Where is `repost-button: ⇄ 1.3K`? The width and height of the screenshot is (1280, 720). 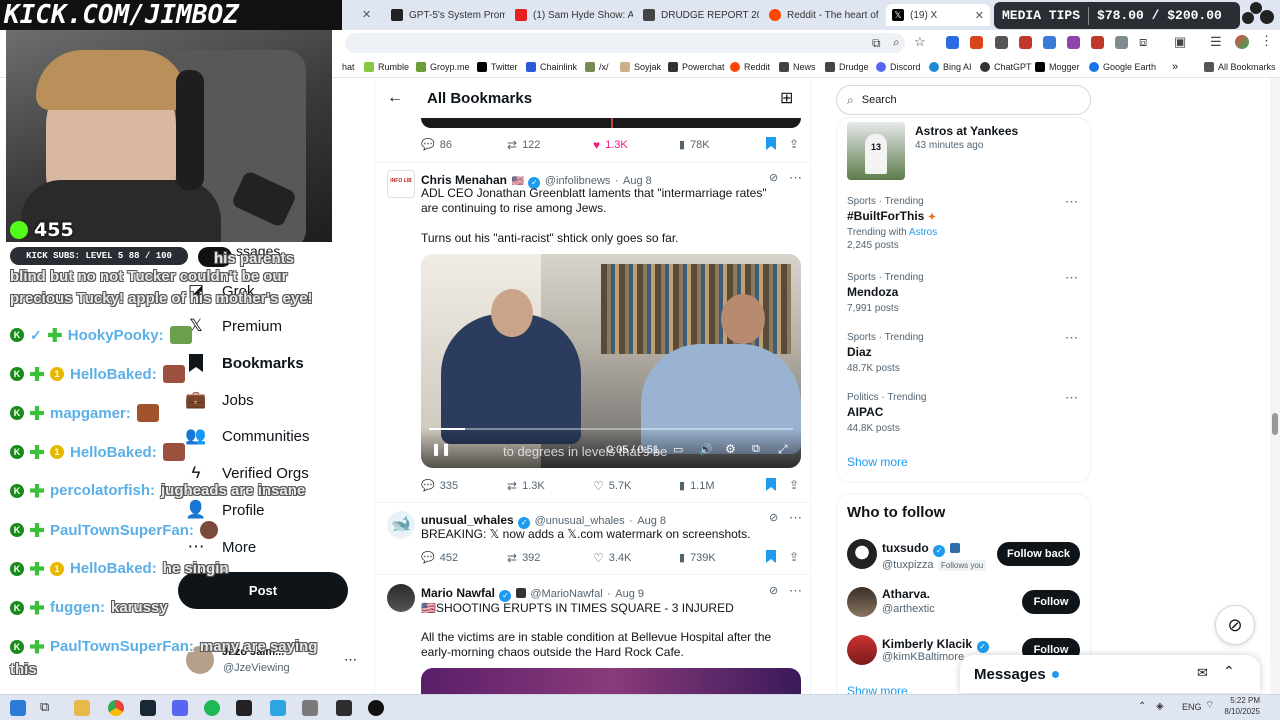 repost-button: ⇄ 1.3K is located at coordinates (526, 486).